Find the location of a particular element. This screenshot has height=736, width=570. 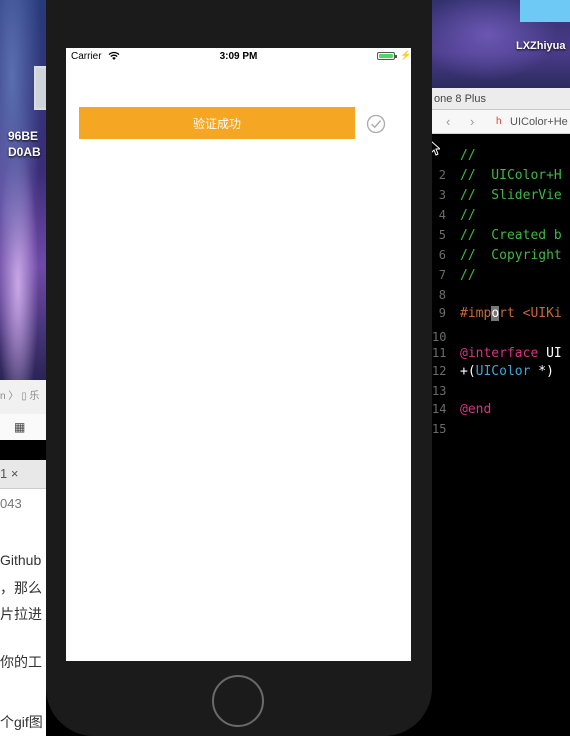

status-time: 3:09 PM is located at coordinates (238, 56).